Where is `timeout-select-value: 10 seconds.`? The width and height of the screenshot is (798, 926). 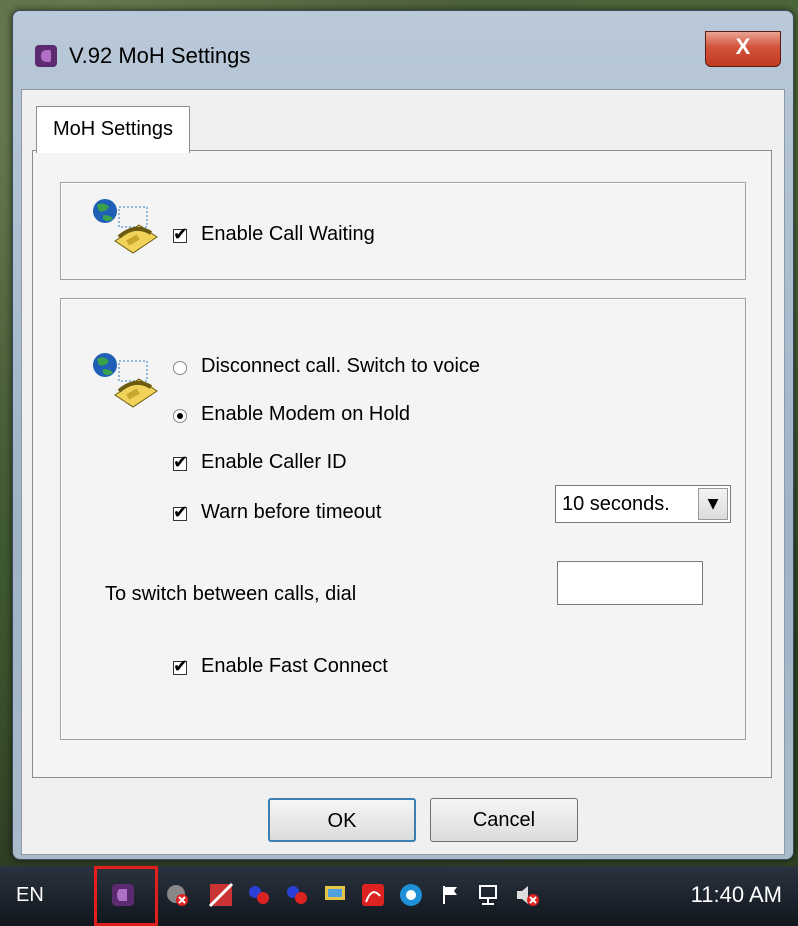 timeout-select-value: 10 seconds. is located at coordinates (616, 504).